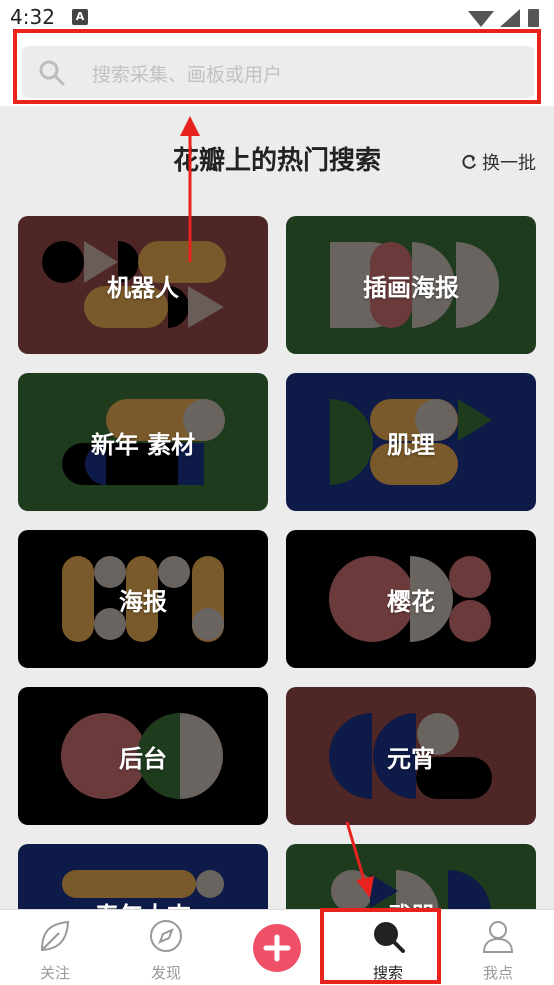 Image resolution: width=554 pixels, height=985 pixels. What do you see at coordinates (190, 189) in the screenshot?
I see `arrow-to-search` at bounding box center [190, 189].